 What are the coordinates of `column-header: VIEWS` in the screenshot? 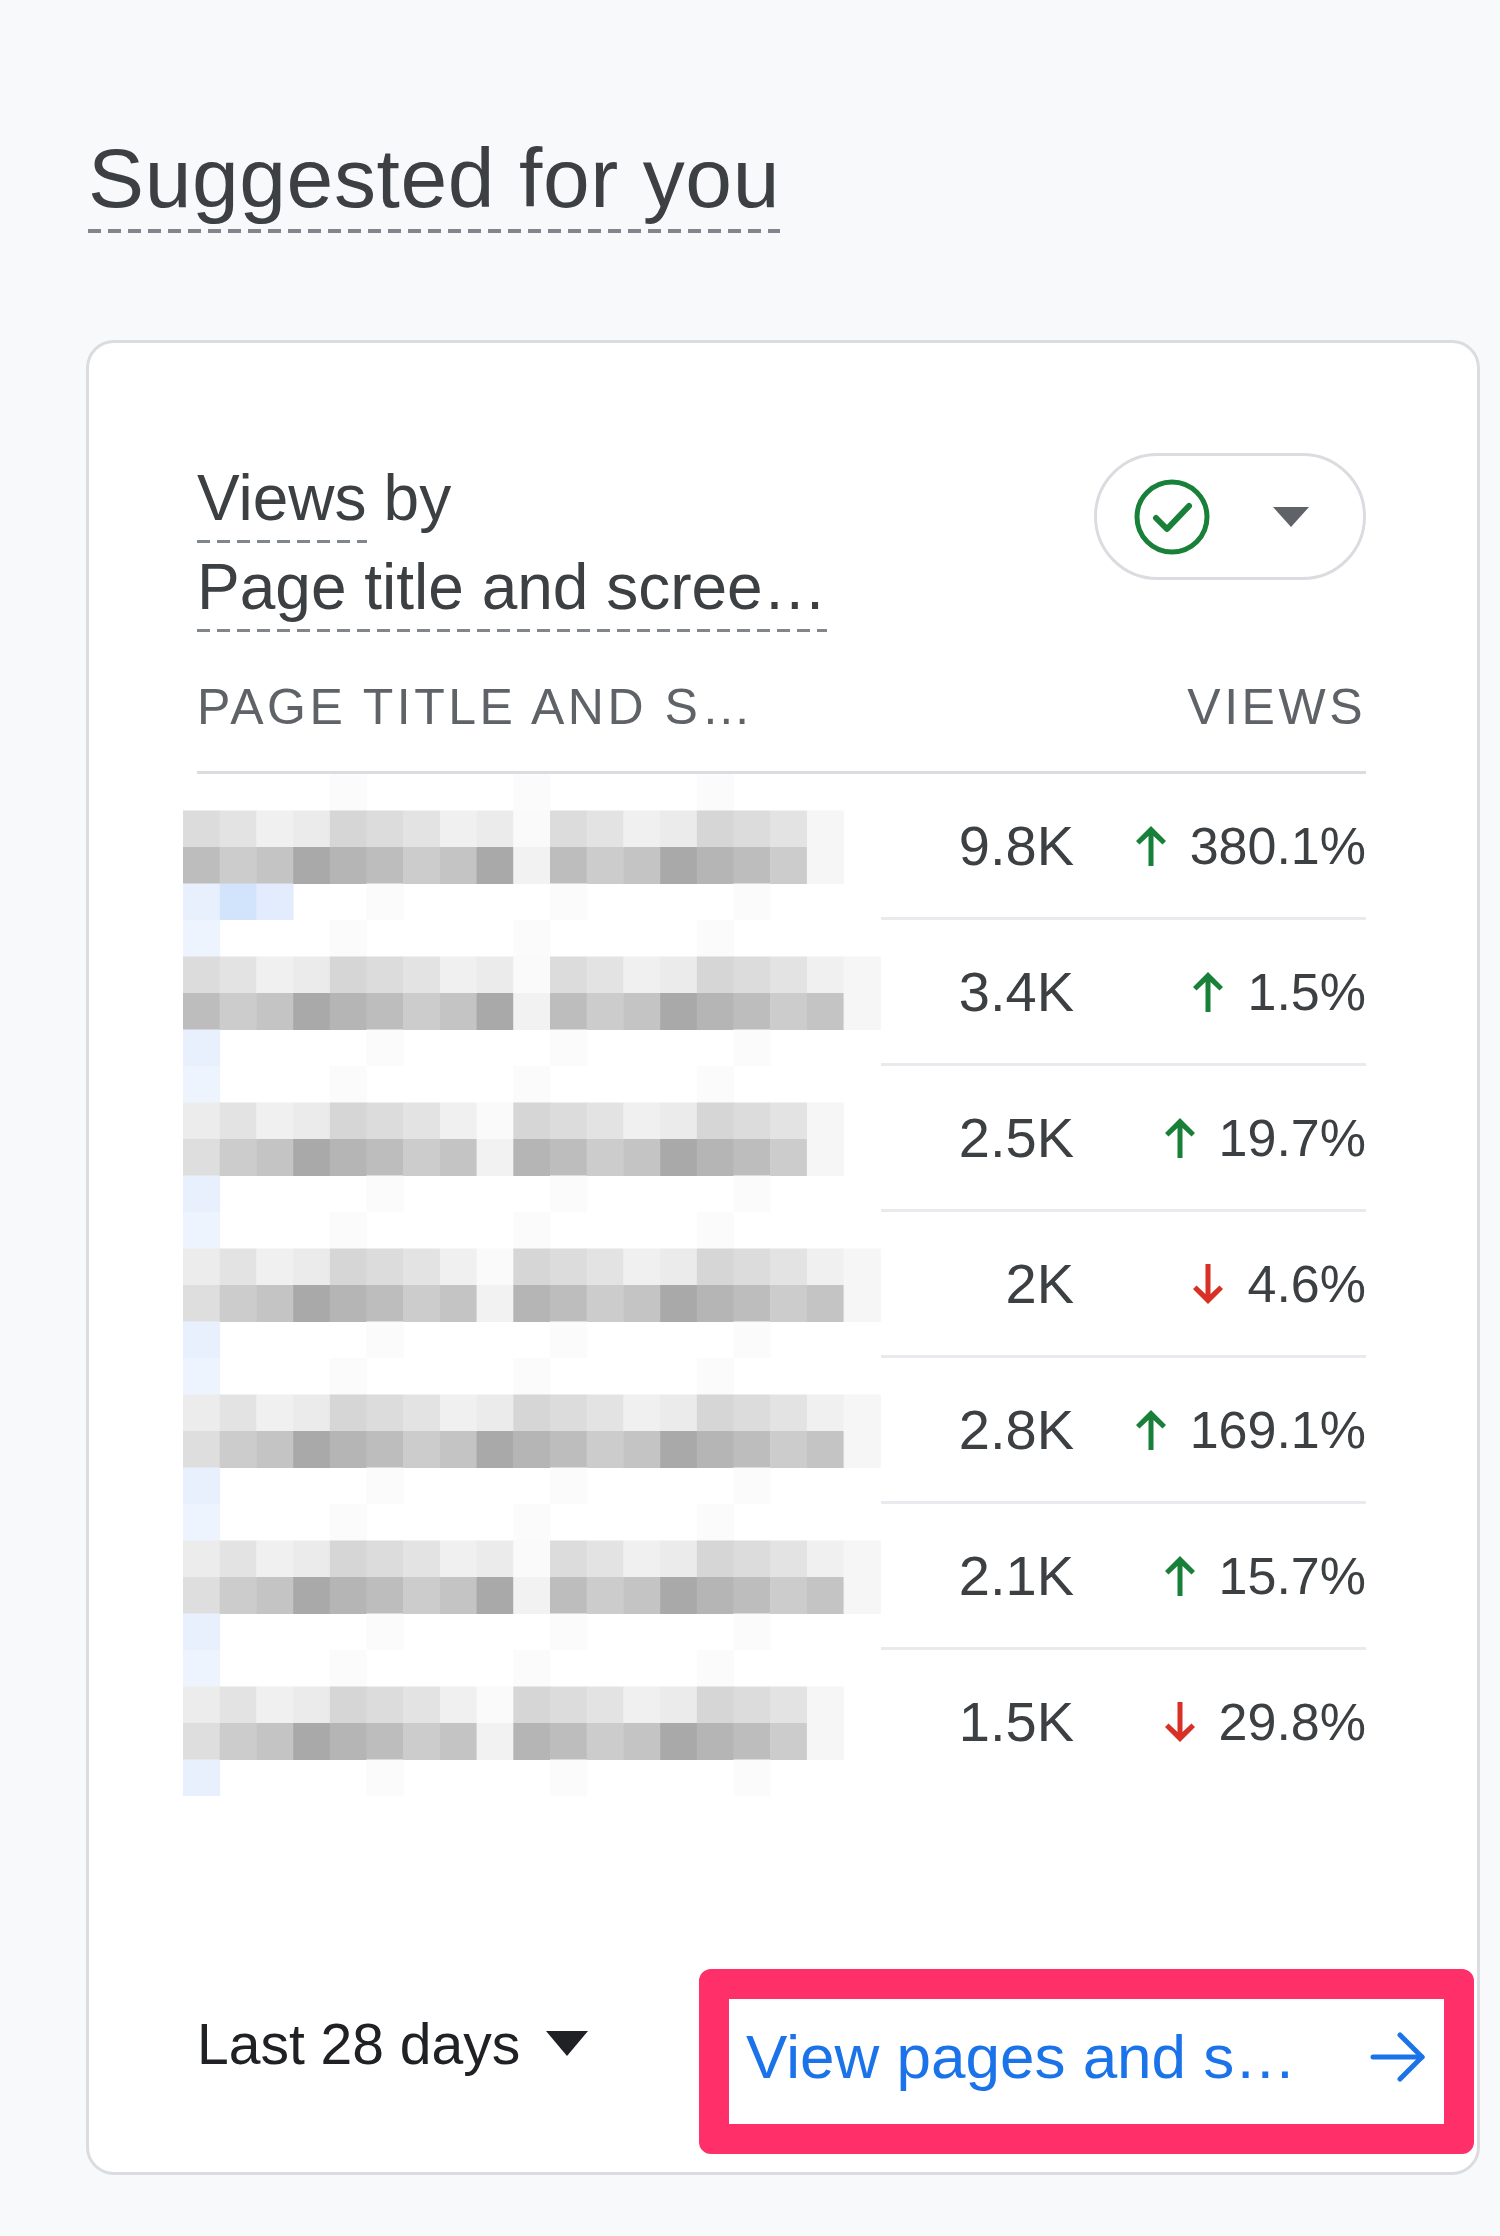 It's located at (1276, 707).